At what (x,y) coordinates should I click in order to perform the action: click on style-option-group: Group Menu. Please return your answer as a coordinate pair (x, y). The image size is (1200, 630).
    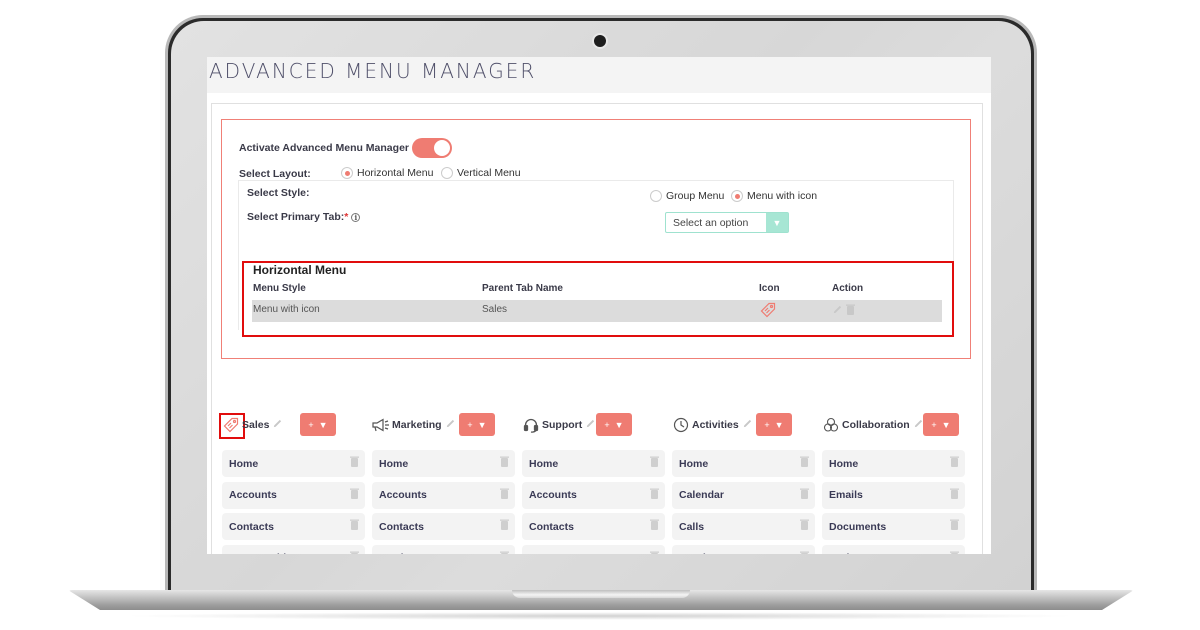
    Looking at the image, I should click on (687, 196).